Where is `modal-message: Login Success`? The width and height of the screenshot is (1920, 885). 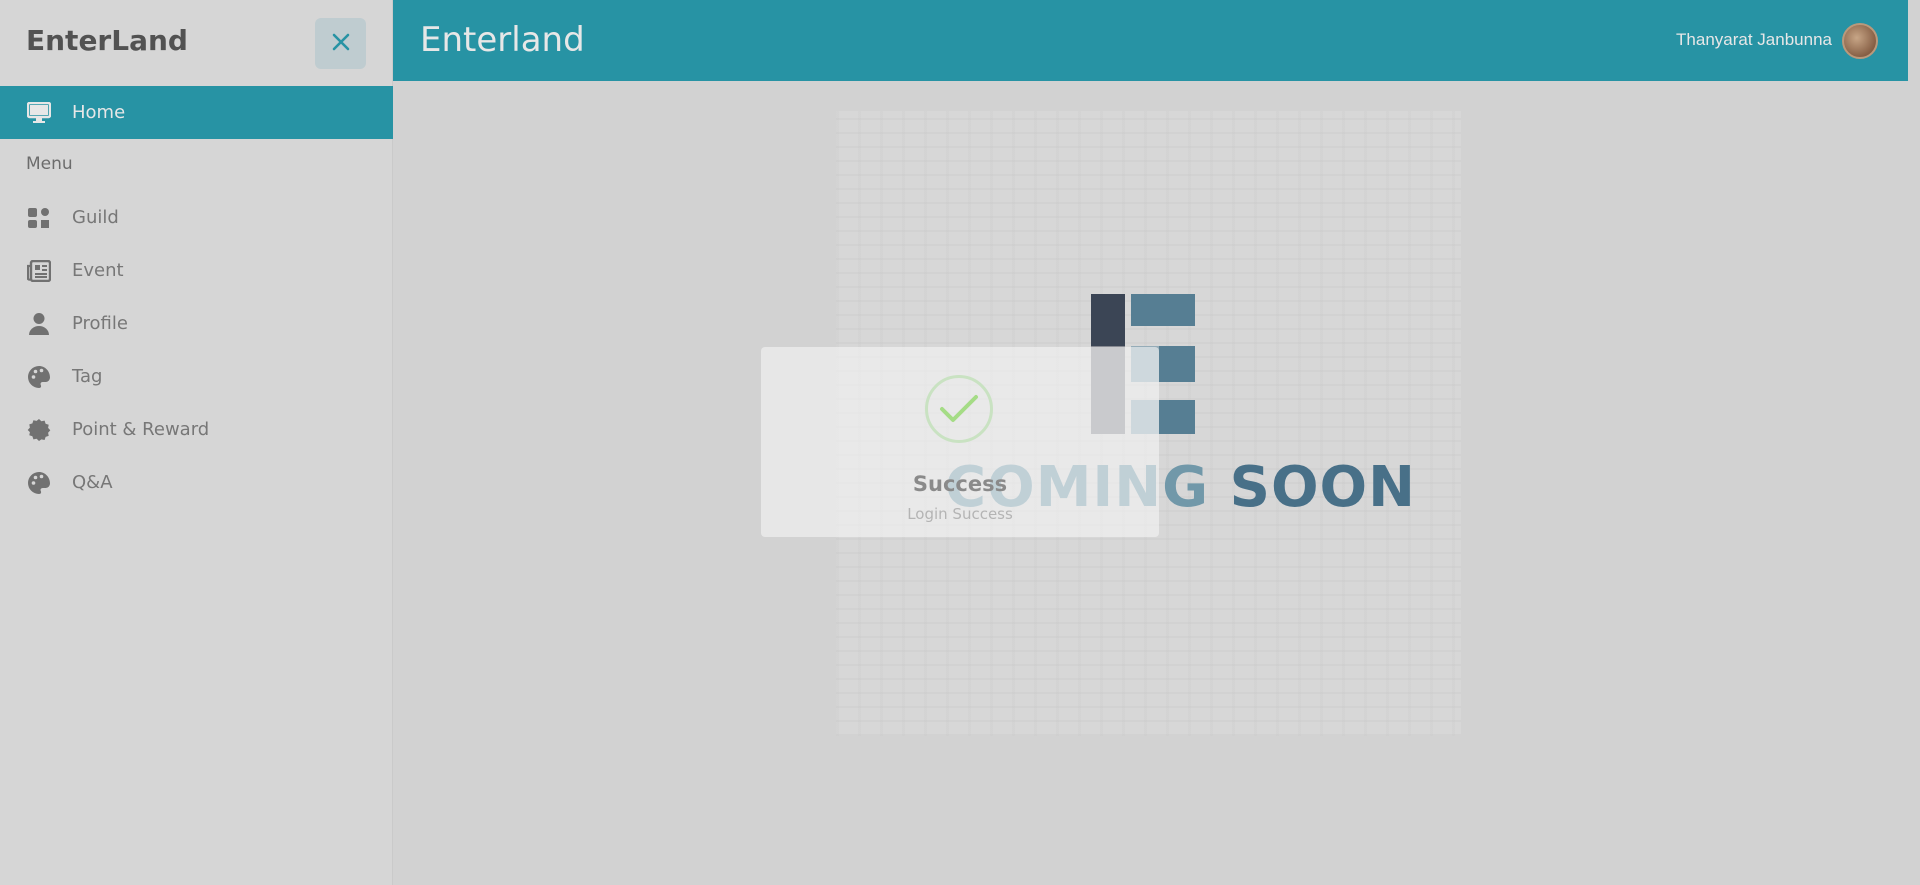
modal-message: Login Success is located at coordinates (960, 514).